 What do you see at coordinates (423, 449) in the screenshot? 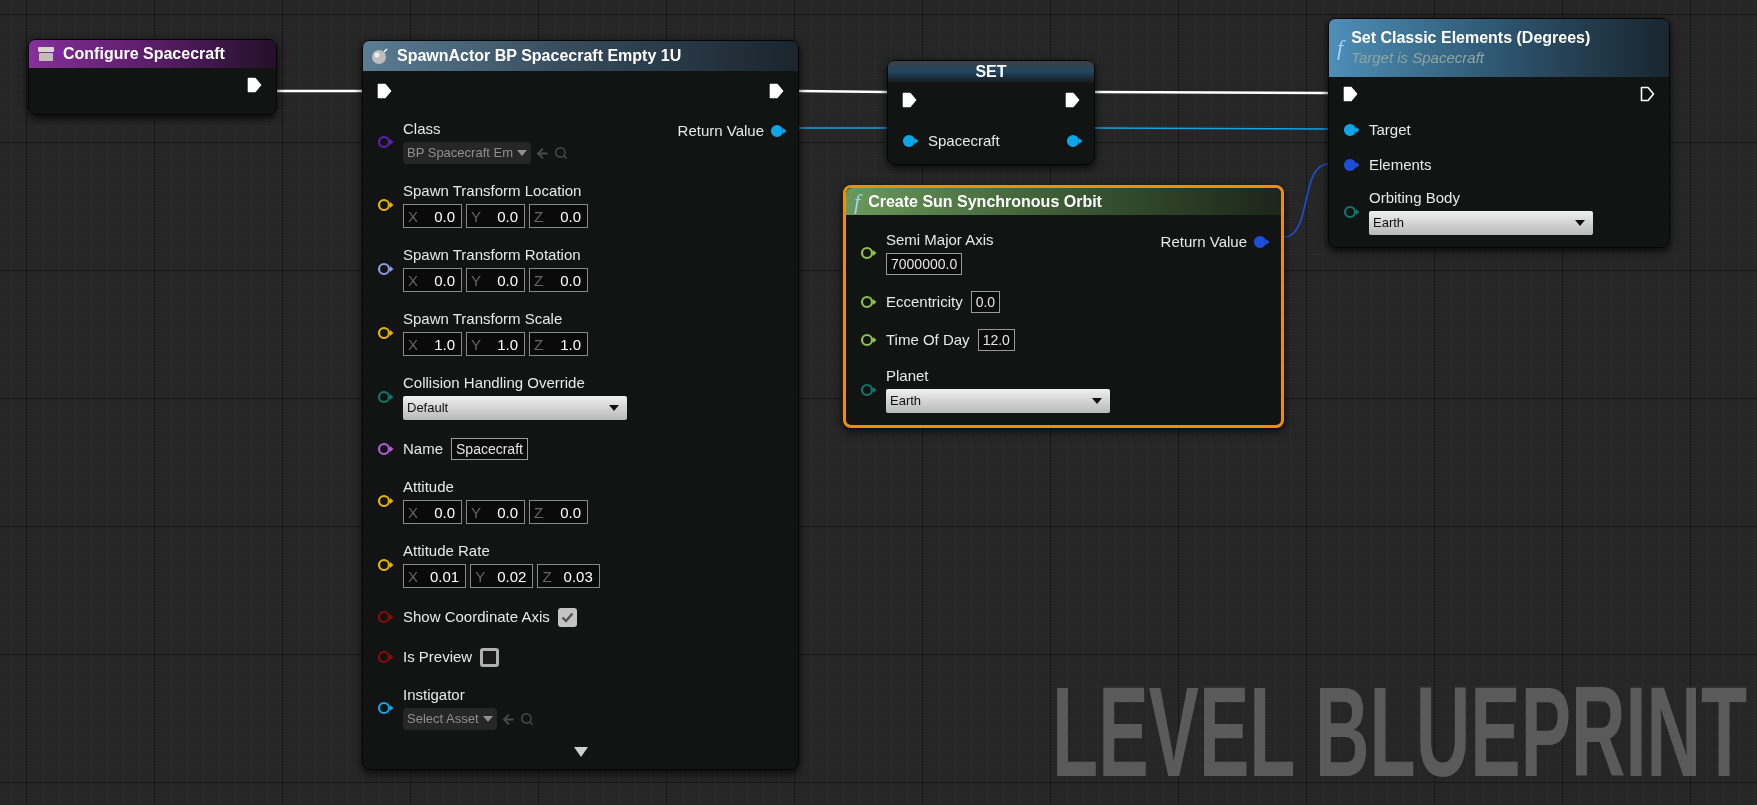
I see `pin-label: Name` at bounding box center [423, 449].